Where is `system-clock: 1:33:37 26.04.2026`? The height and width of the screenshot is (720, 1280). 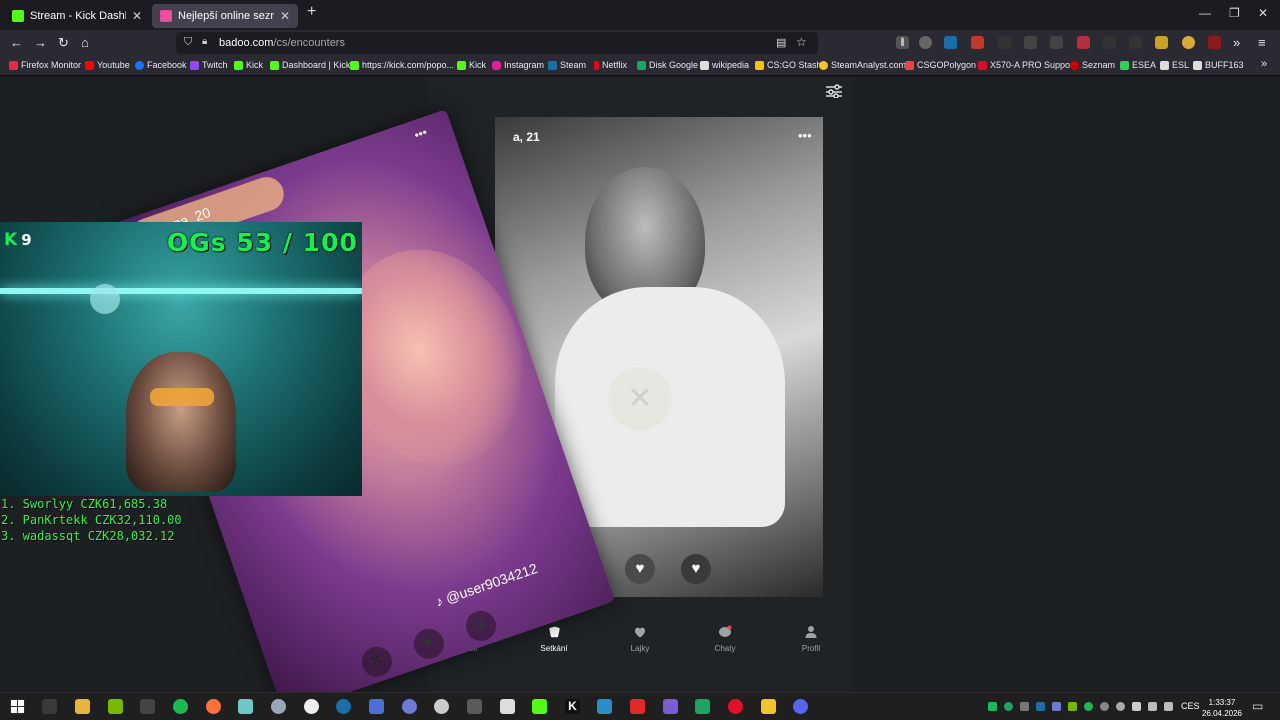 system-clock: 1:33:37 26.04.2026 is located at coordinates (1222, 708).